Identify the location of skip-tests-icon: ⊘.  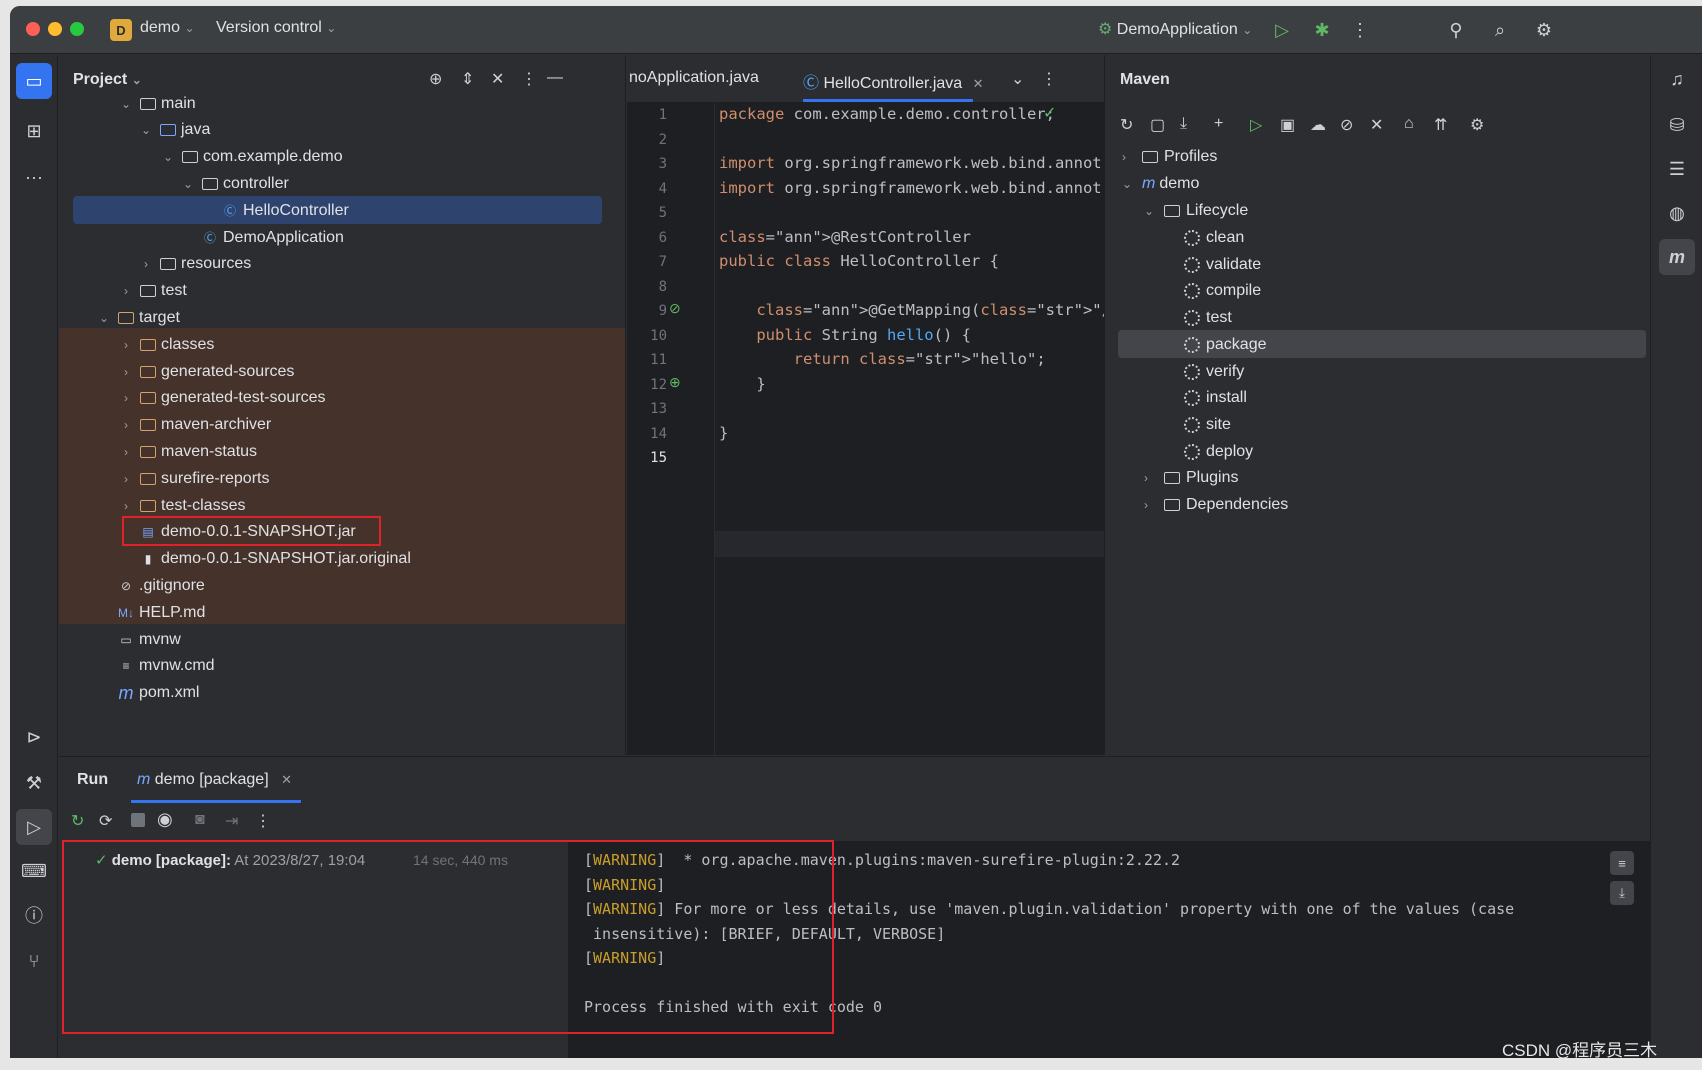
(1346, 125).